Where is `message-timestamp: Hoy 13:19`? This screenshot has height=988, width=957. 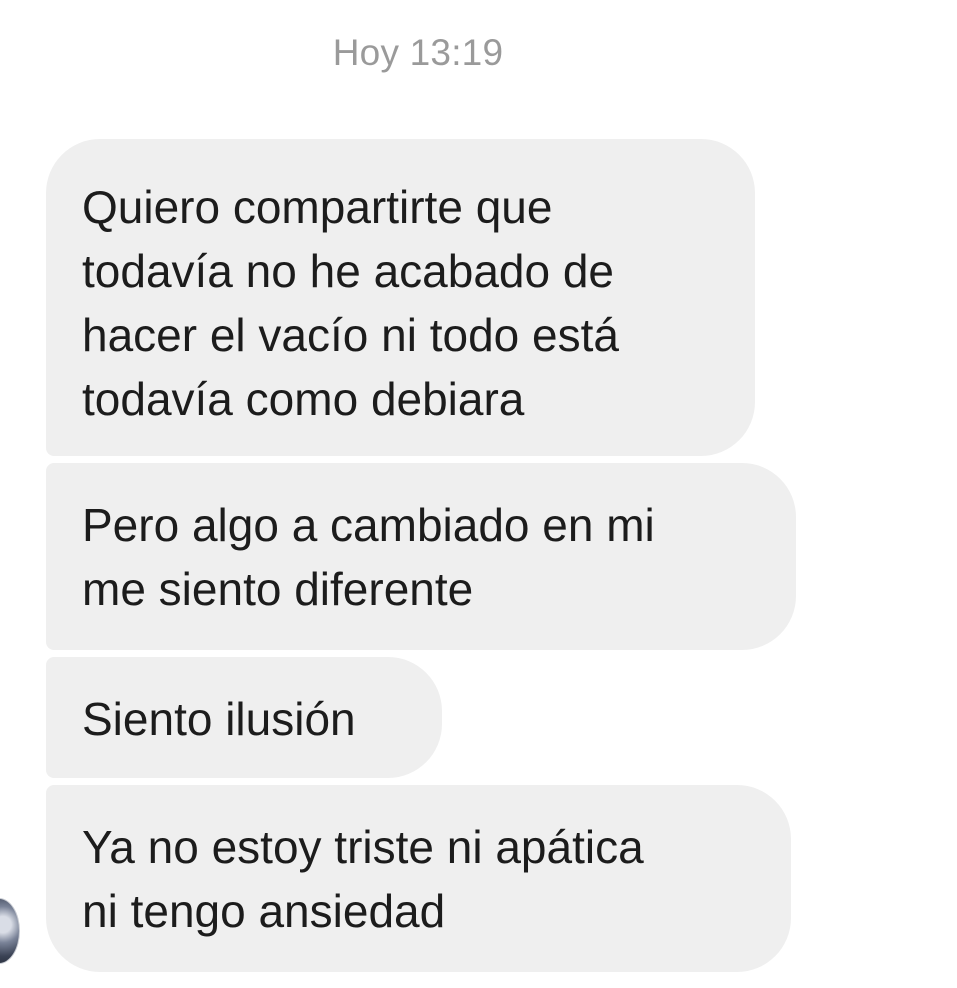
message-timestamp: Hoy 13:19 is located at coordinates (418, 52).